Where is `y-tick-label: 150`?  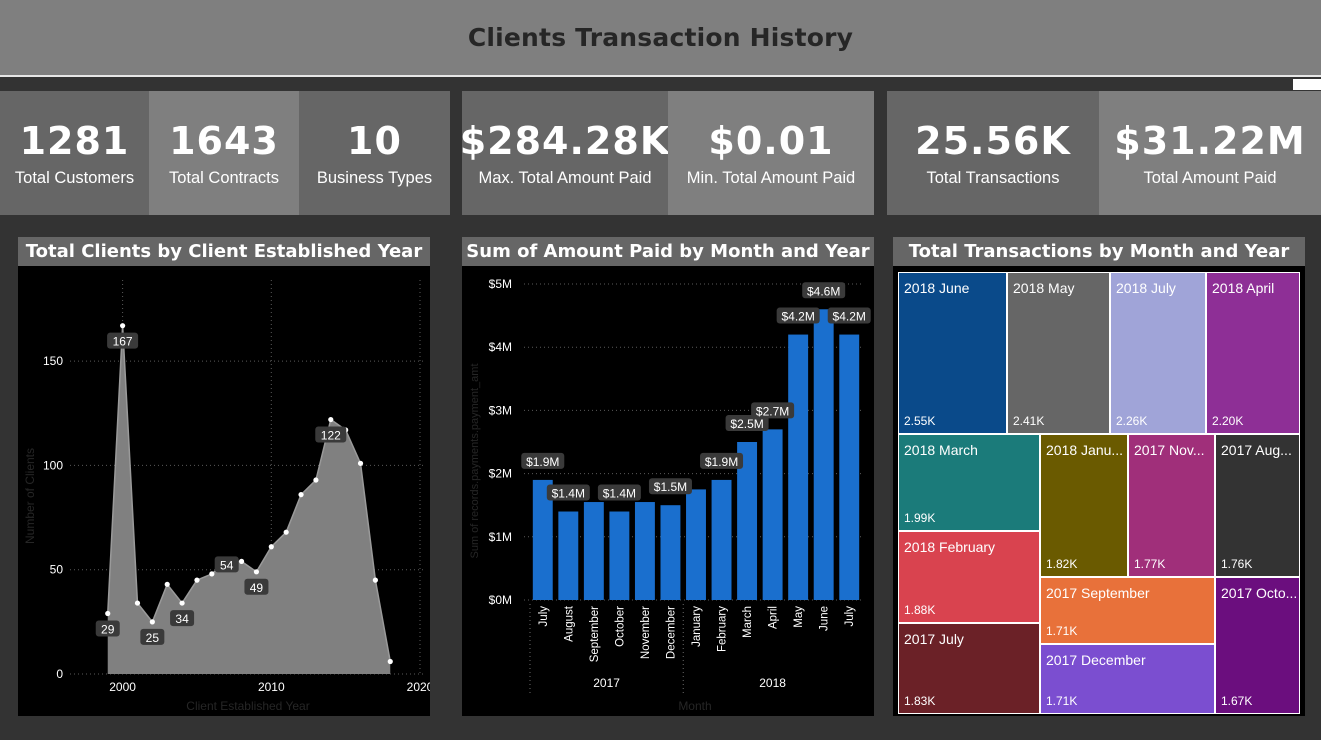
y-tick-label: 150 is located at coordinates (53, 361).